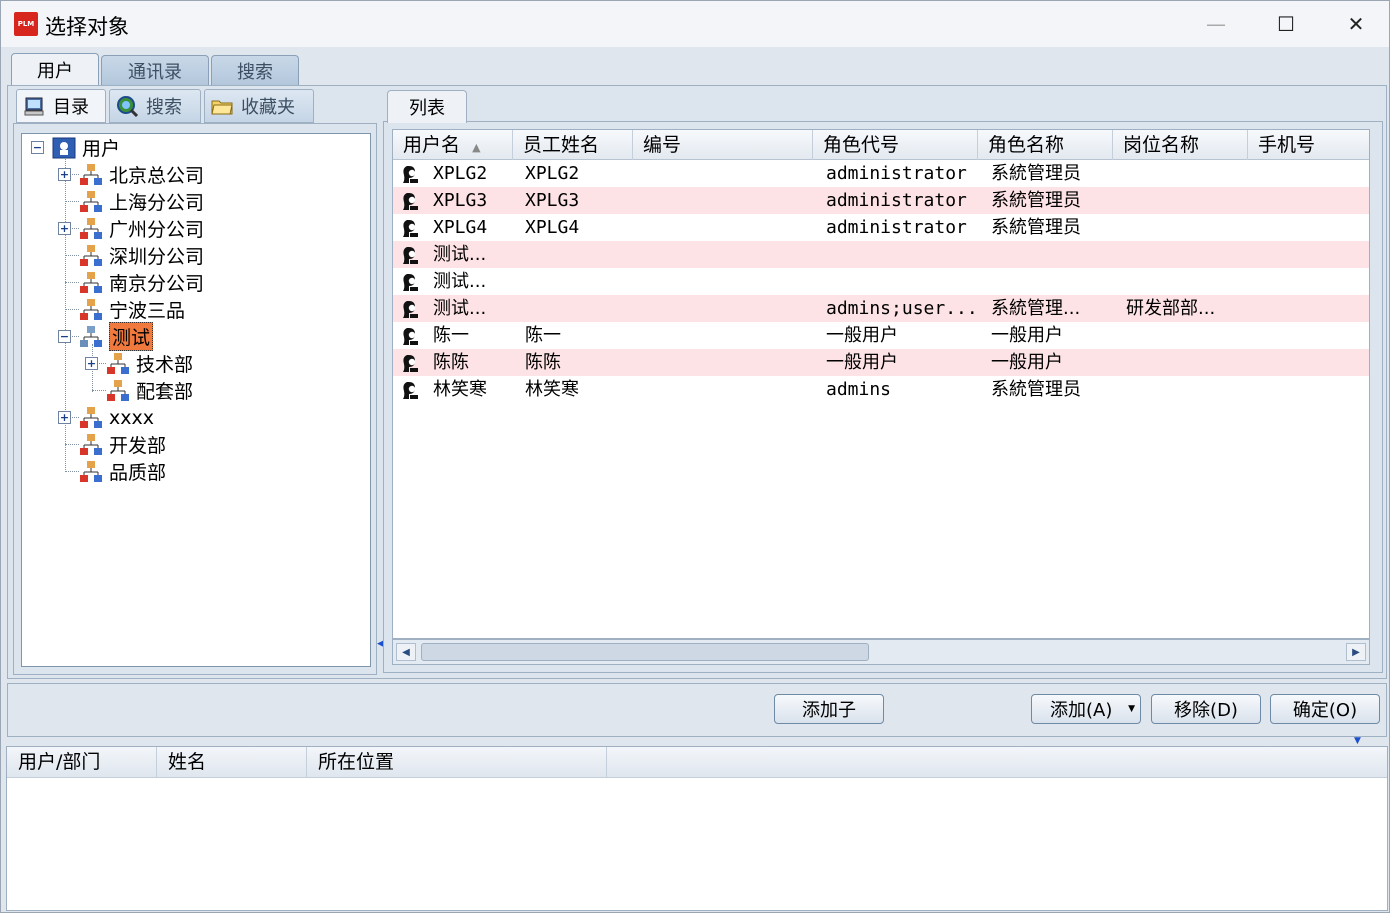 The height and width of the screenshot is (913, 1390). Describe the element at coordinates (149, 390) in the screenshot. I see `tree-node-supporting: 配套部` at that location.